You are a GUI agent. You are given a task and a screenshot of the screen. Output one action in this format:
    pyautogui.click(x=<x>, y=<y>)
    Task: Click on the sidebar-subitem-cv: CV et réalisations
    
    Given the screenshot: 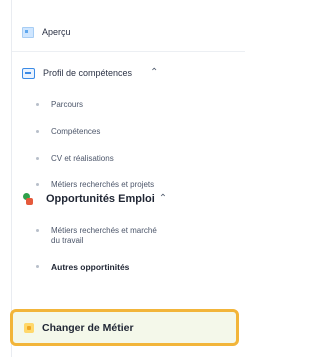 What is the action you would take?
    pyautogui.click(x=75, y=159)
    